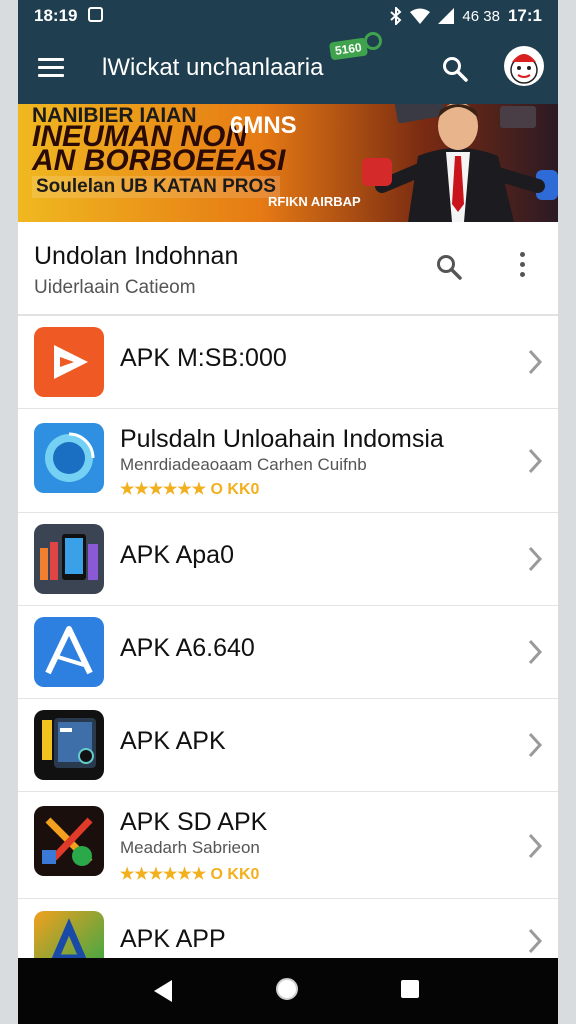 Image resolution: width=576 pixels, height=1024 pixels. Describe the element at coordinates (420, 16) in the screenshot. I see `wifi-icon` at that location.